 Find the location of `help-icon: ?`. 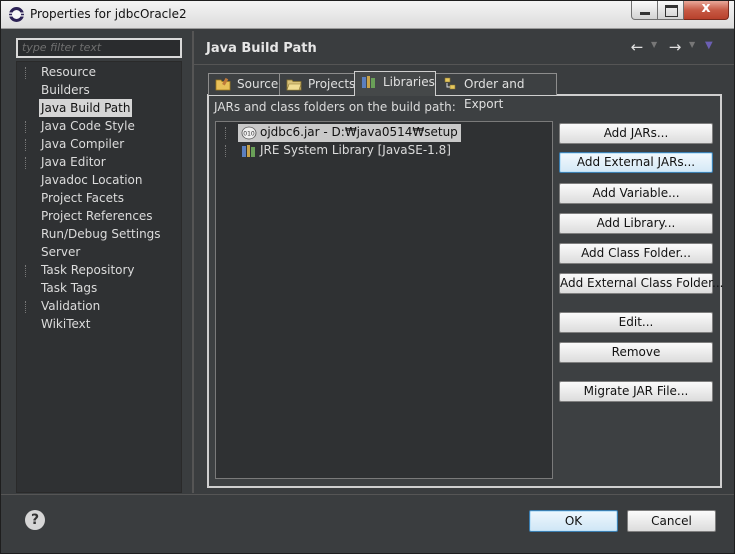

help-icon: ? is located at coordinates (35, 520).